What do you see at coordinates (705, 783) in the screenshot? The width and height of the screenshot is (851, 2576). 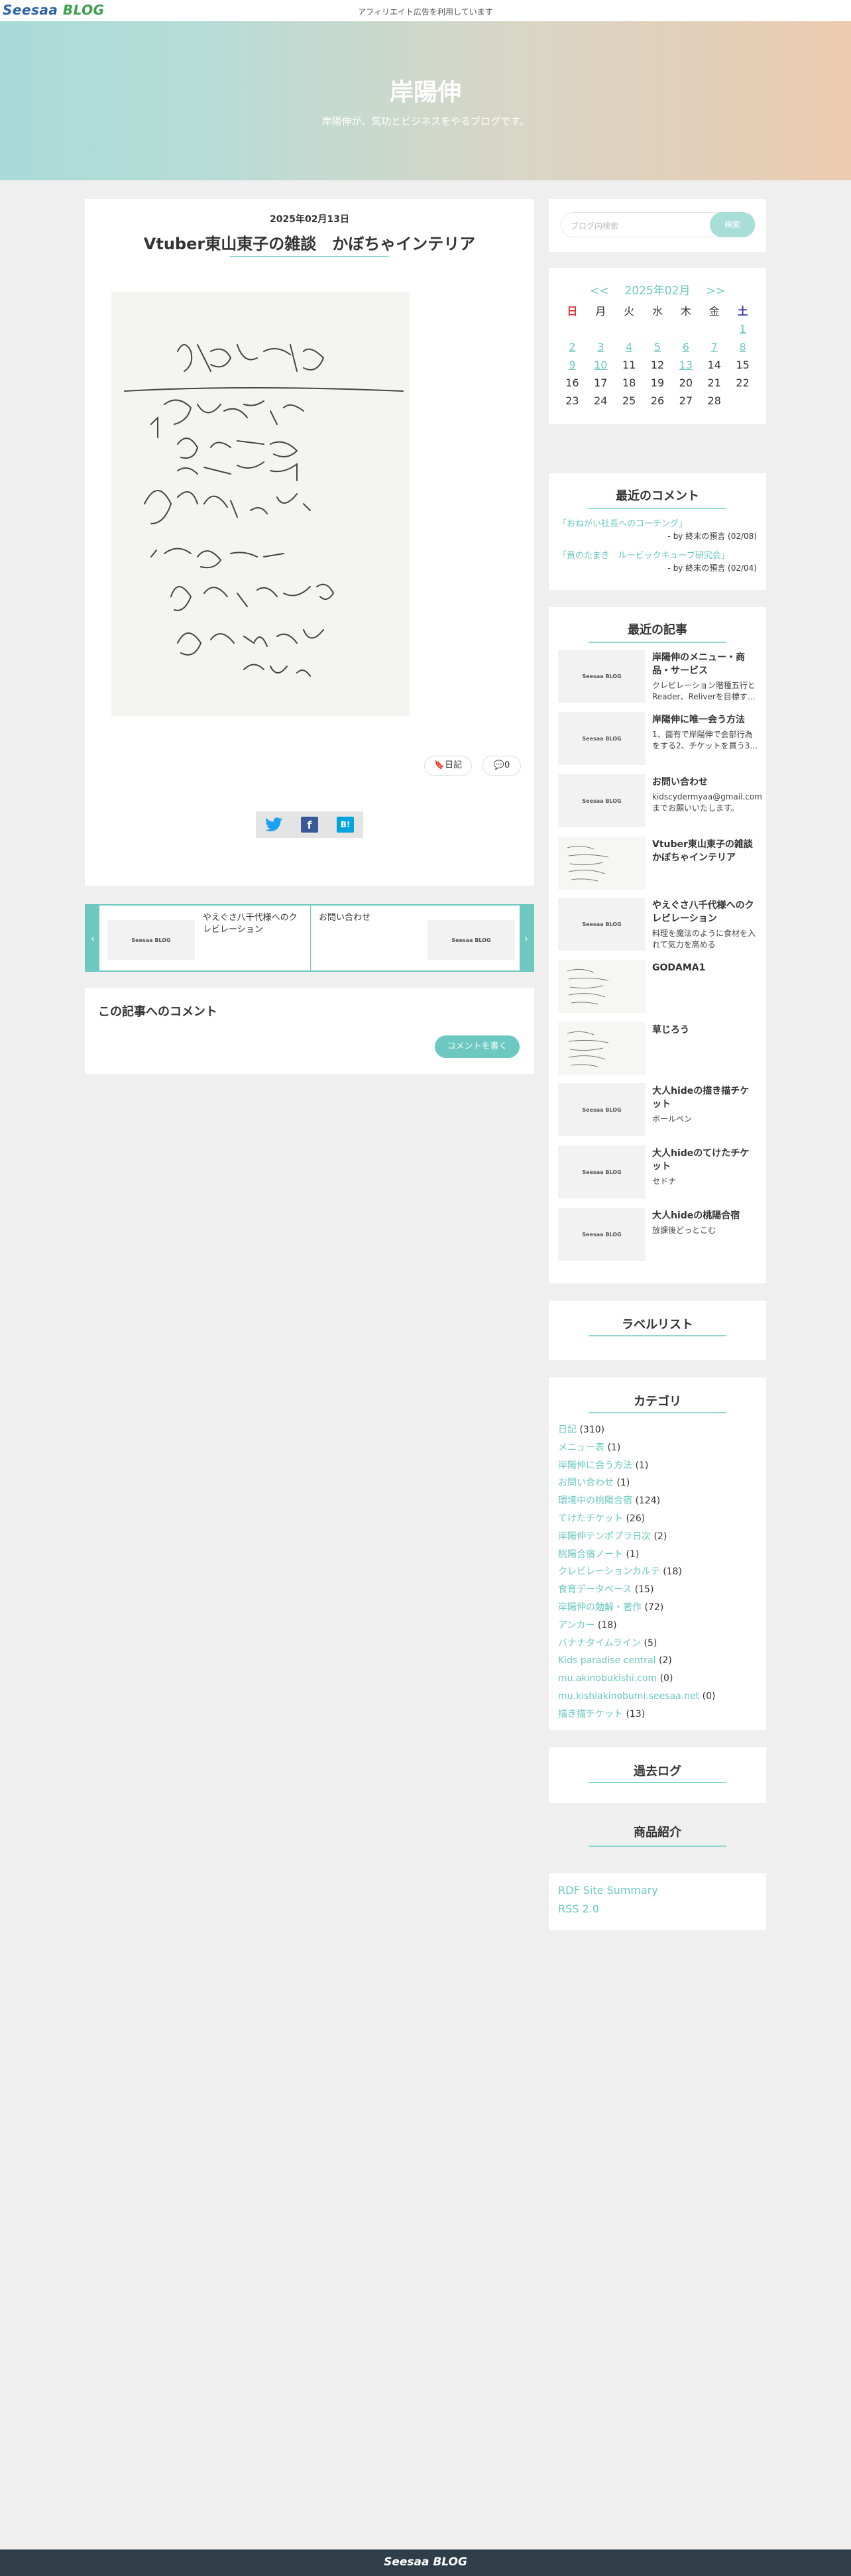 I see `recent-article-title: お問い合わせ` at bounding box center [705, 783].